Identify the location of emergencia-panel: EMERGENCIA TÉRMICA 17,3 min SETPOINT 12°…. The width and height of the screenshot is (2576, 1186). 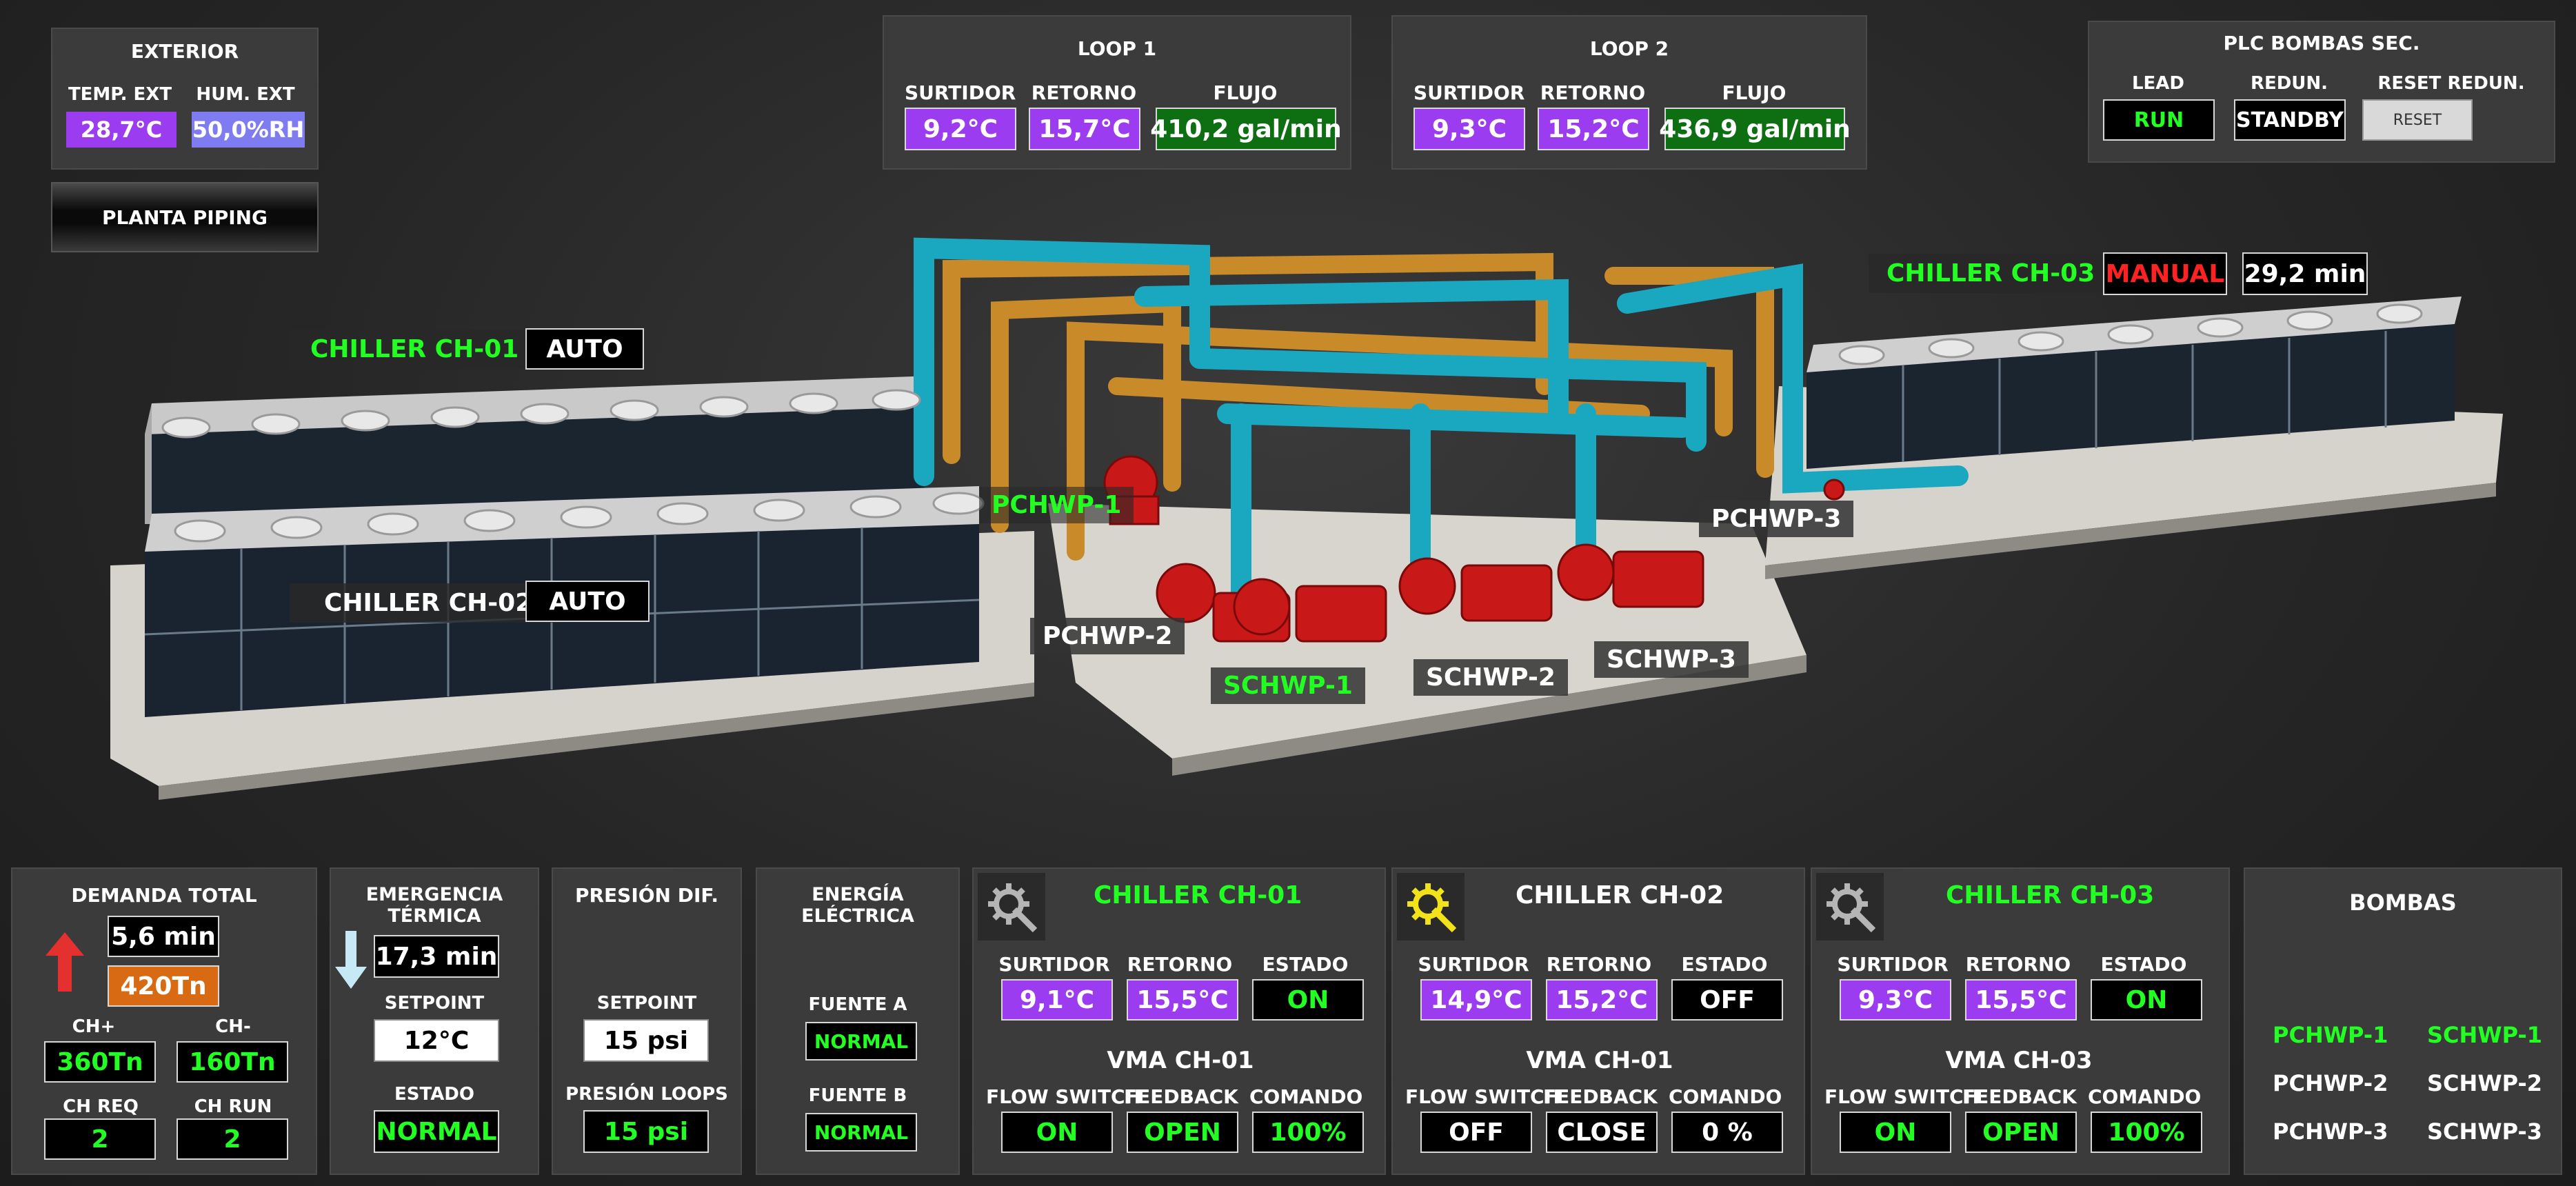
(434, 1021).